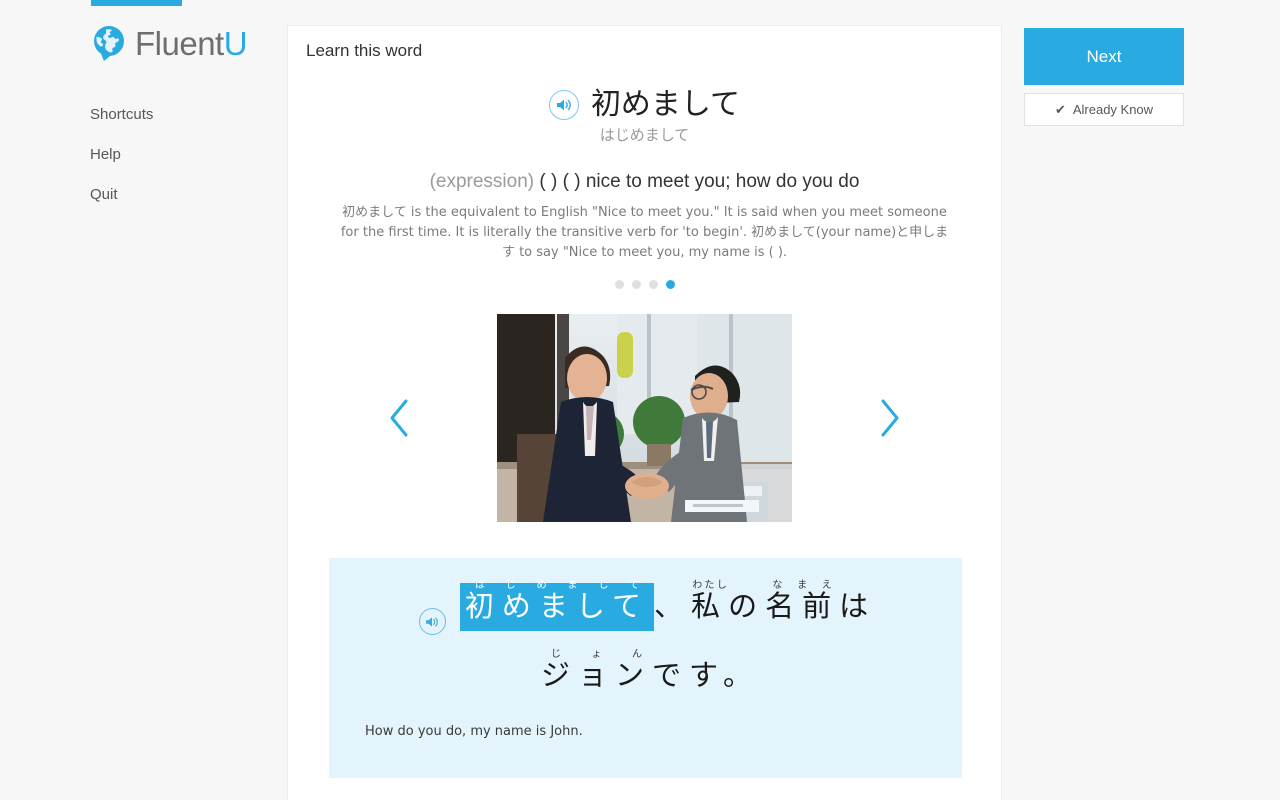 The height and width of the screenshot is (800, 1280). I want to click on sidebar-nav: Shortcuts Help Quit, so click(121, 166).